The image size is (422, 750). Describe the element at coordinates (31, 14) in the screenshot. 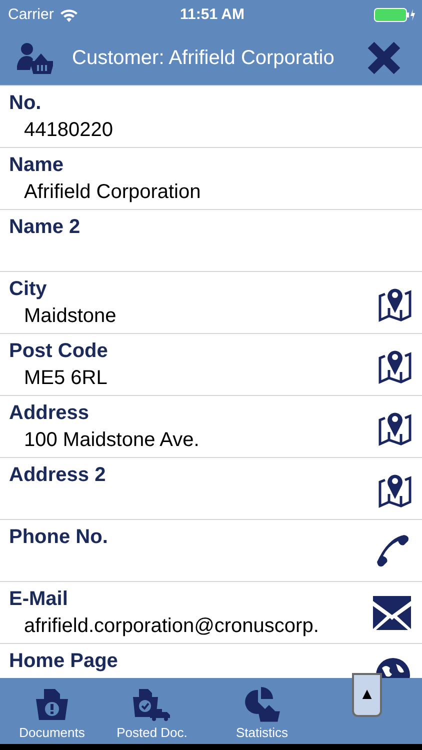

I see `carrier-label: Carrier` at that location.